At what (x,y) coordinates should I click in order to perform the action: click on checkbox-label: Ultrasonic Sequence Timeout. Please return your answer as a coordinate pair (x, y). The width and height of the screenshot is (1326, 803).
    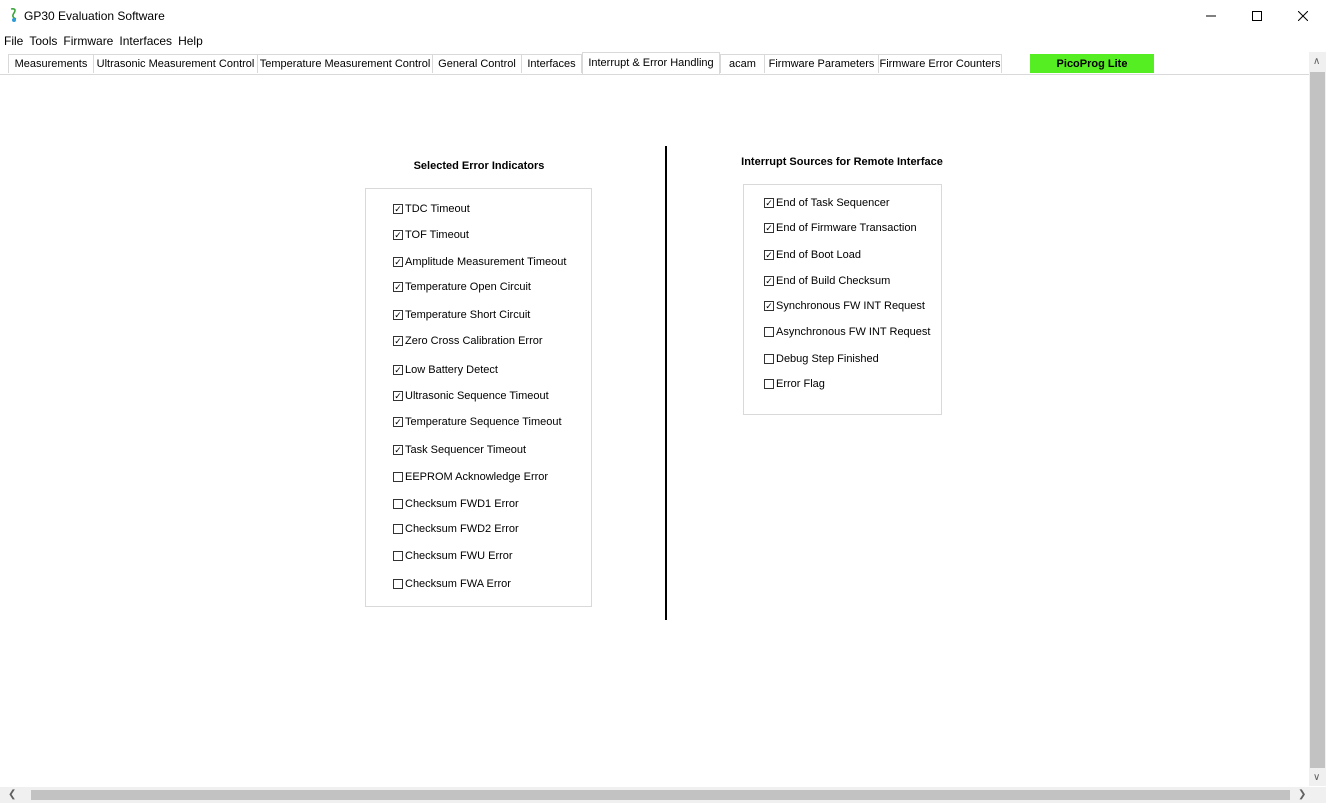
    Looking at the image, I should click on (477, 396).